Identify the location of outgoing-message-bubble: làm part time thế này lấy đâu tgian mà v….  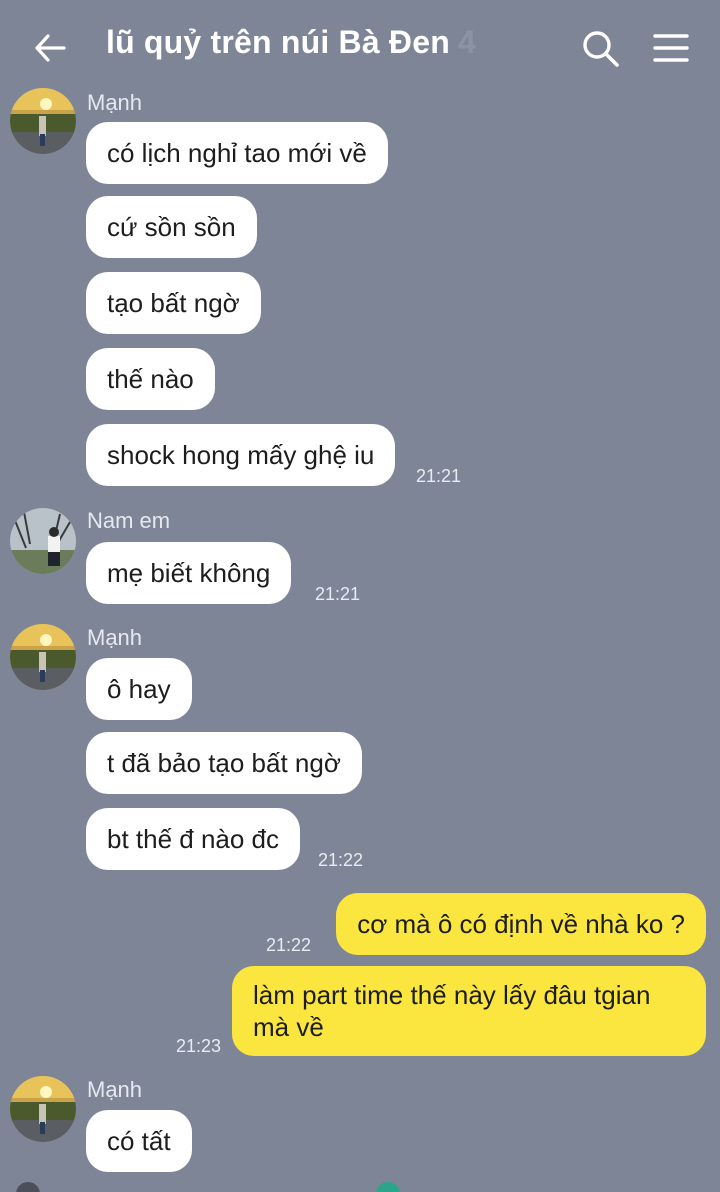
(469, 1011).